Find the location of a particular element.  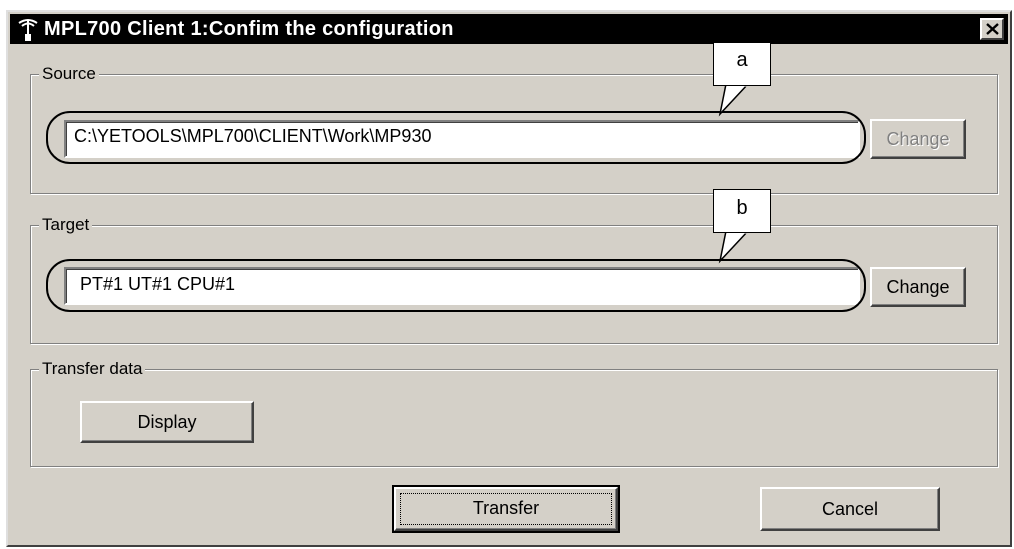

target-change-button: Change is located at coordinates (918, 287).